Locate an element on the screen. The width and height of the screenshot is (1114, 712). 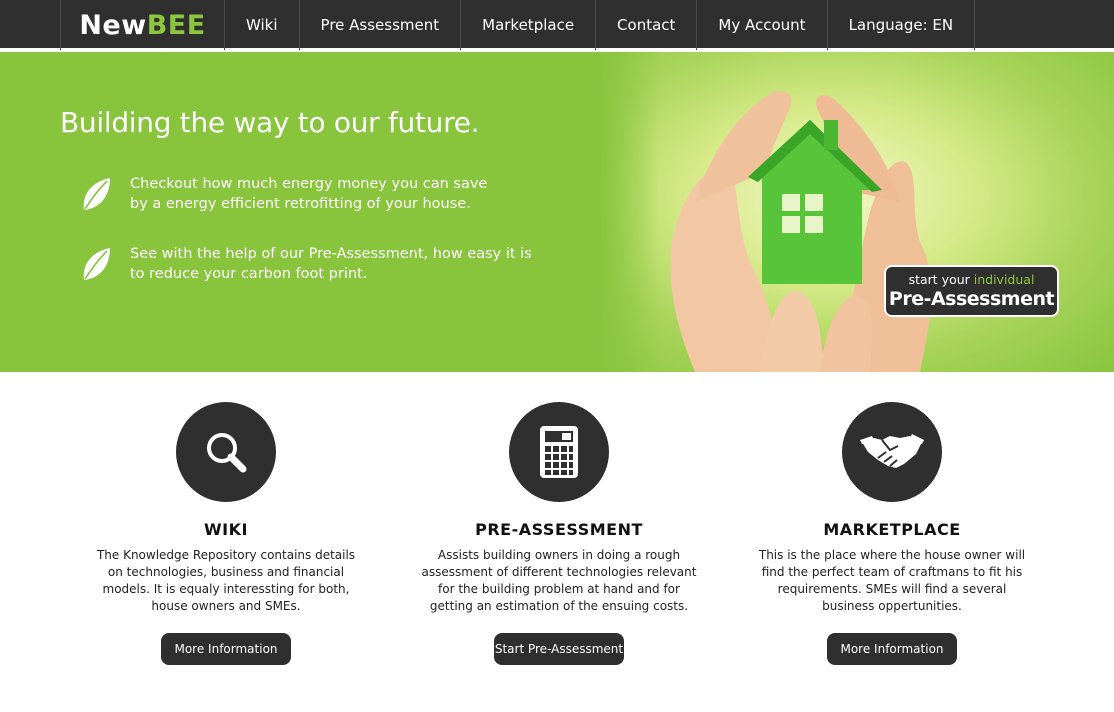
magnifier-icon is located at coordinates (227, 453).